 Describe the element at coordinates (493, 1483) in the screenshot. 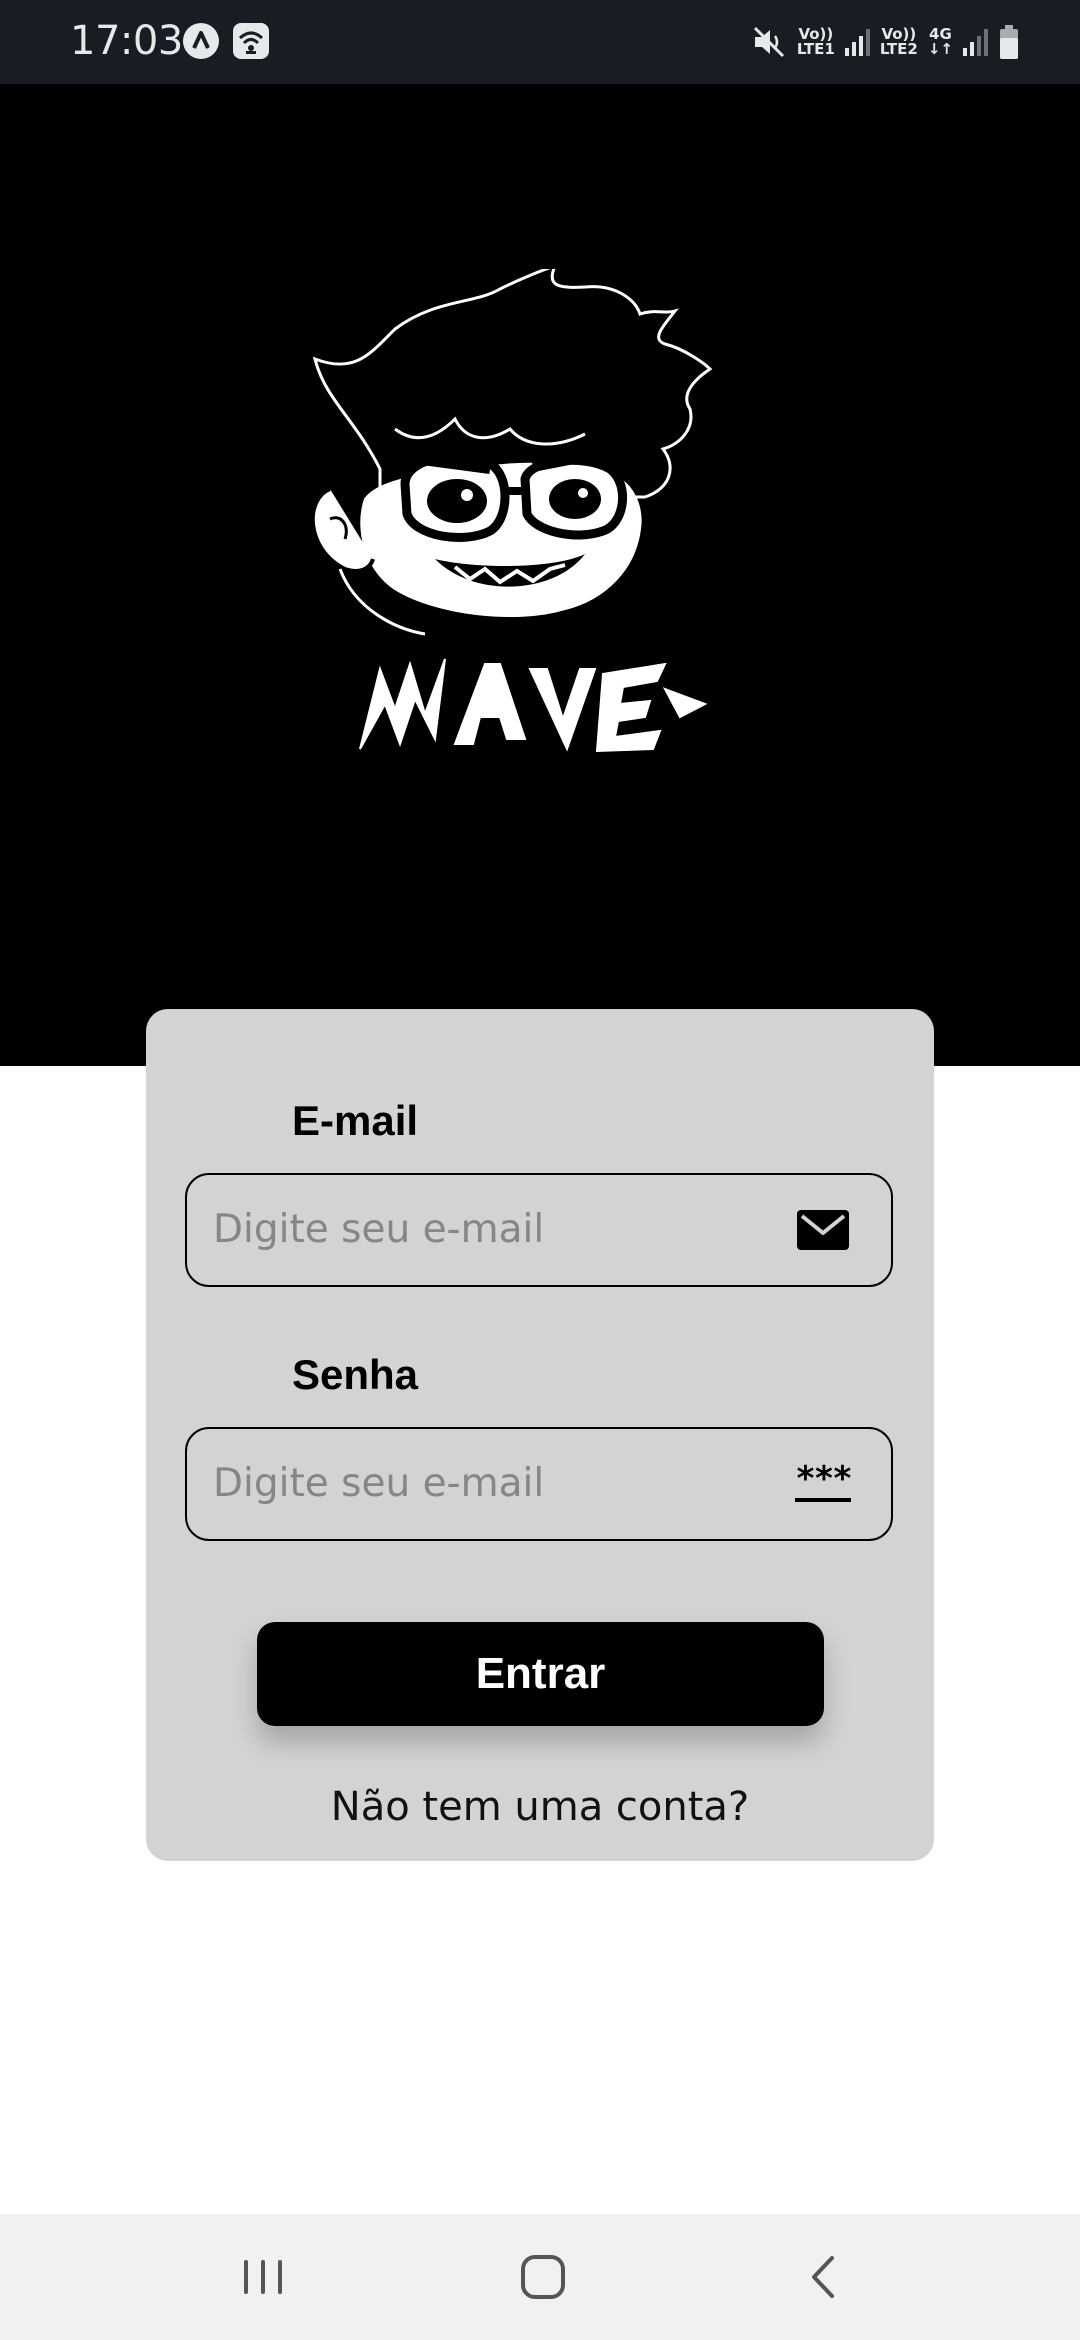

I see `password-input` at that location.